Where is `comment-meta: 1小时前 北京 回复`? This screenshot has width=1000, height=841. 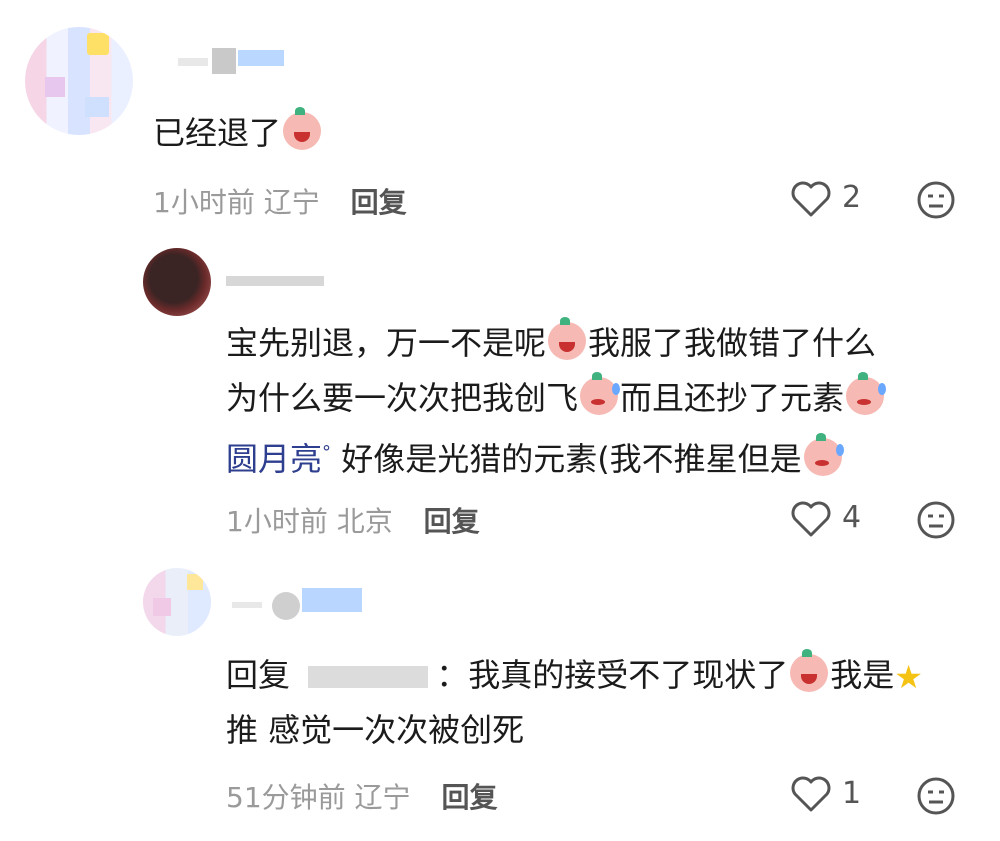
comment-meta: 1小时前 北京 回复 is located at coordinates (353, 520).